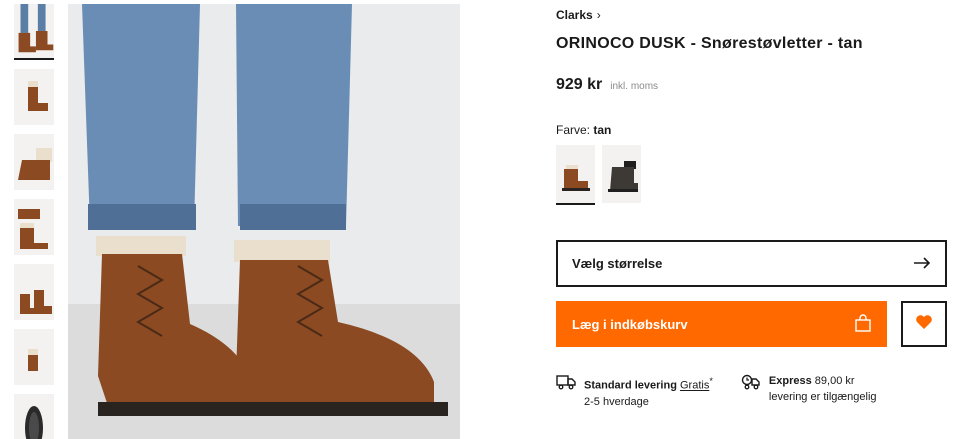 The width and height of the screenshot is (960, 439). What do you see at coordinates (630, 324) in the screenshot?
I see `add-to-cart-label: Læg i indkøbskurv` at bounding box center [630, 324].